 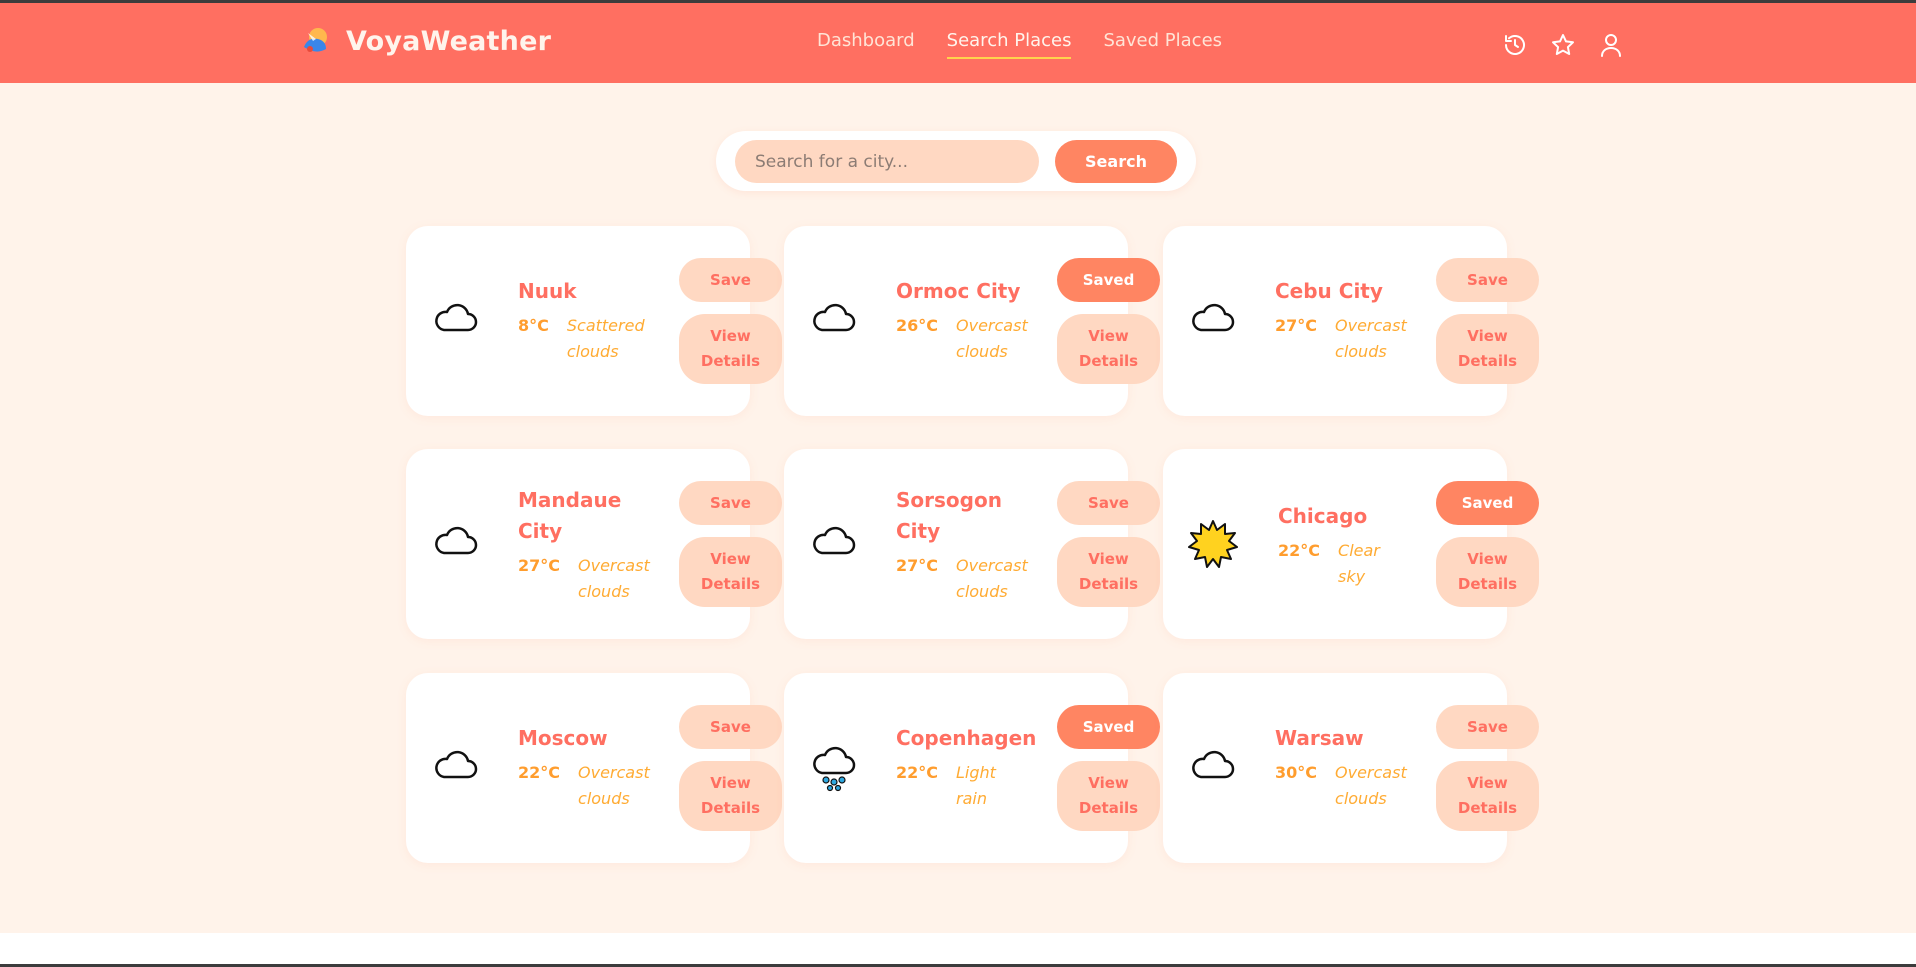 I want to click on card-info: Moscow 22°C Overcast clouds, so click(x=593, y=767).